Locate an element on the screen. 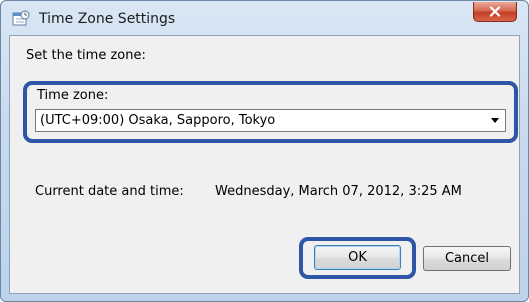 This screenshot has width=529, height=302. window-title: Time Zone Settings is located at coordinates (107, 19).